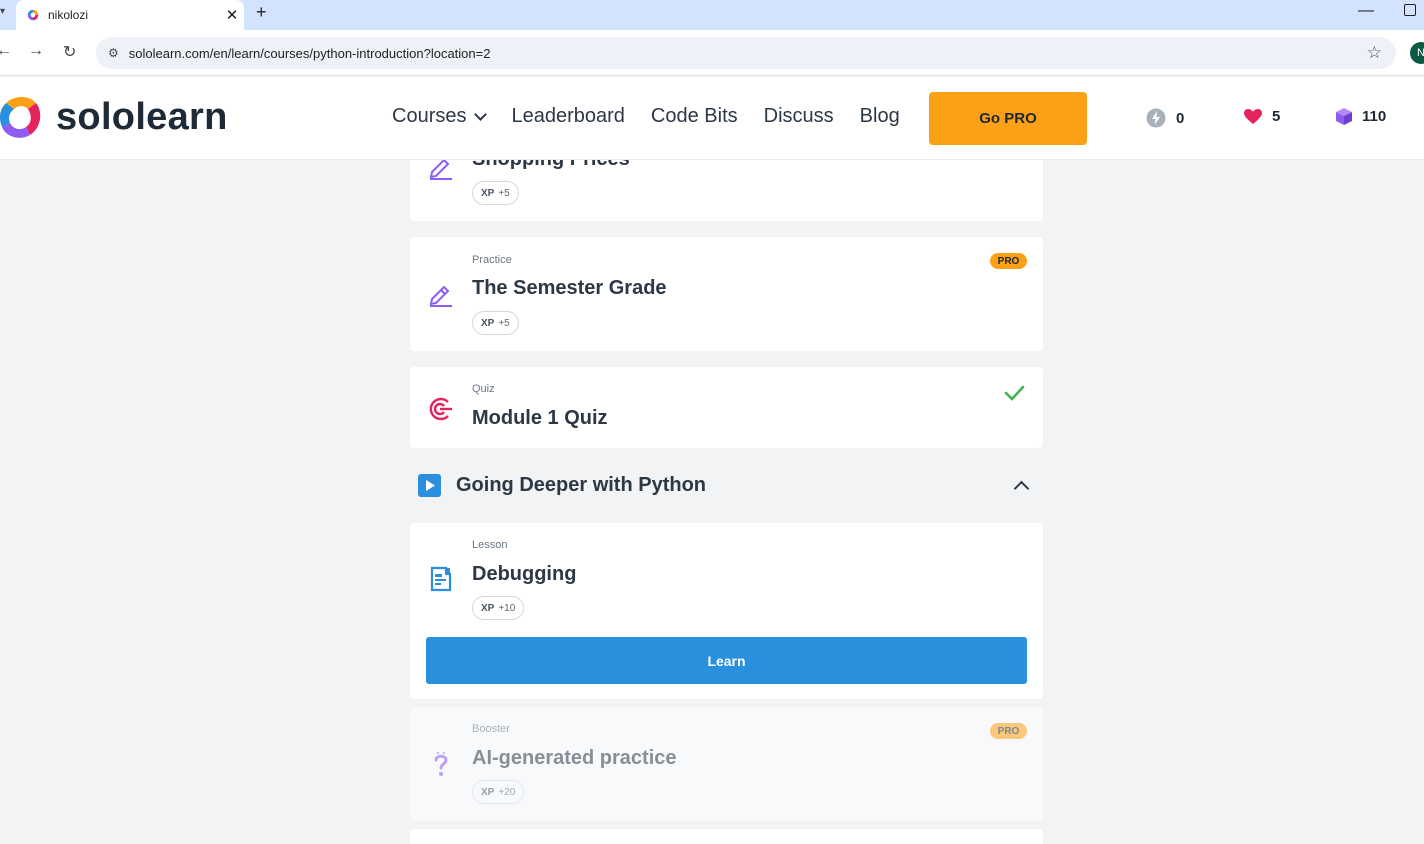 The width and height of the screenshot is (1424, 844). Describe the element at coordinates (481, 114) in the screenshot. I see `chevron-down-icon` at that location.